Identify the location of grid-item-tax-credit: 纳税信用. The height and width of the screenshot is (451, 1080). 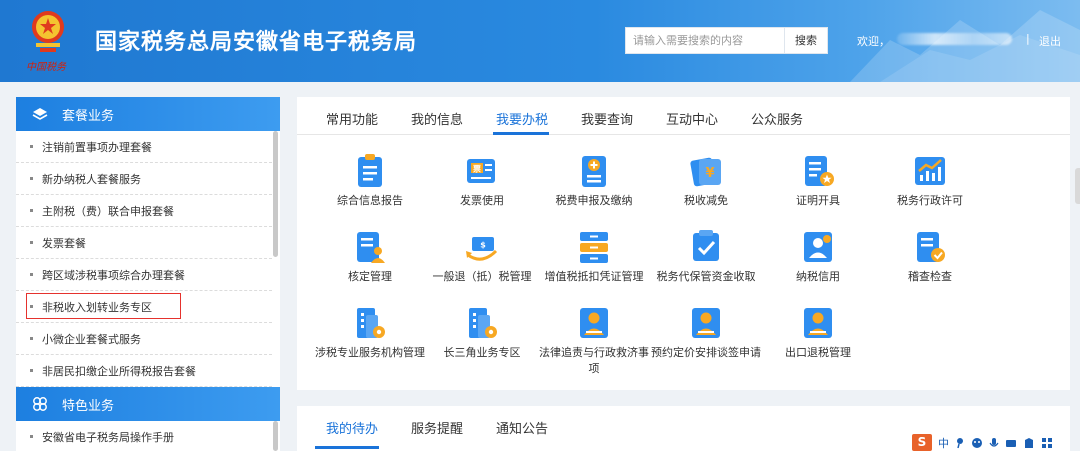
(818, 257).